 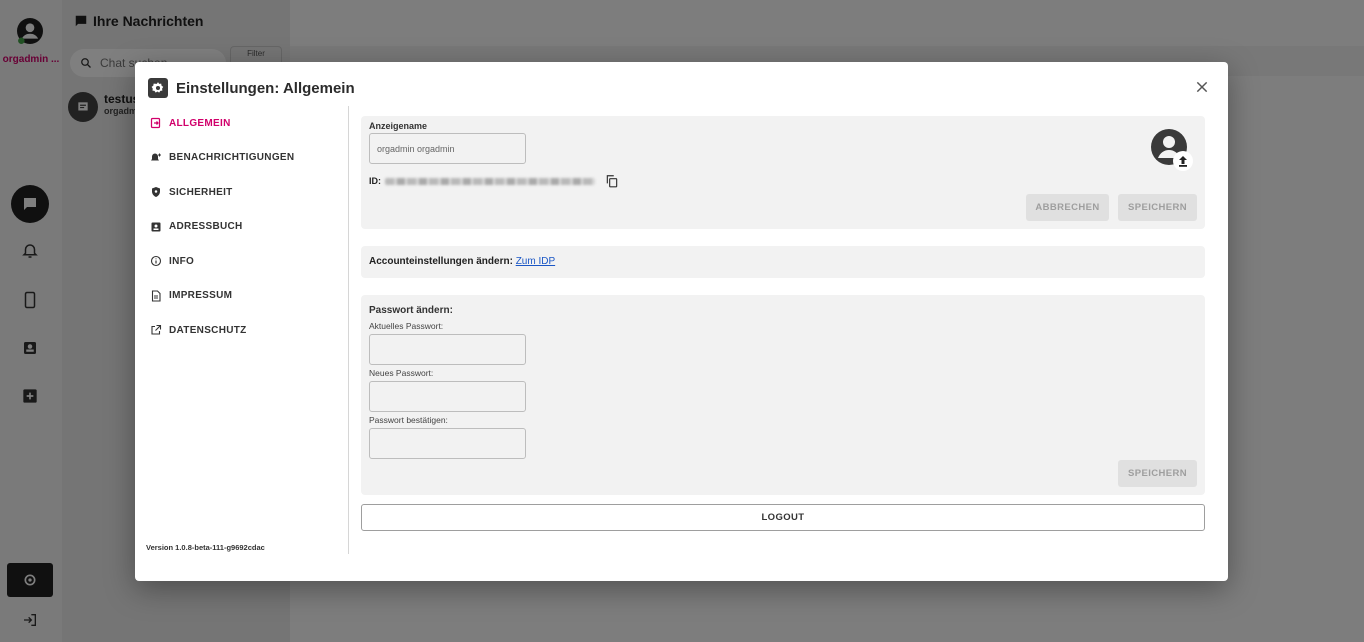 I want to click on document-icon, so click(x=156, y=296).